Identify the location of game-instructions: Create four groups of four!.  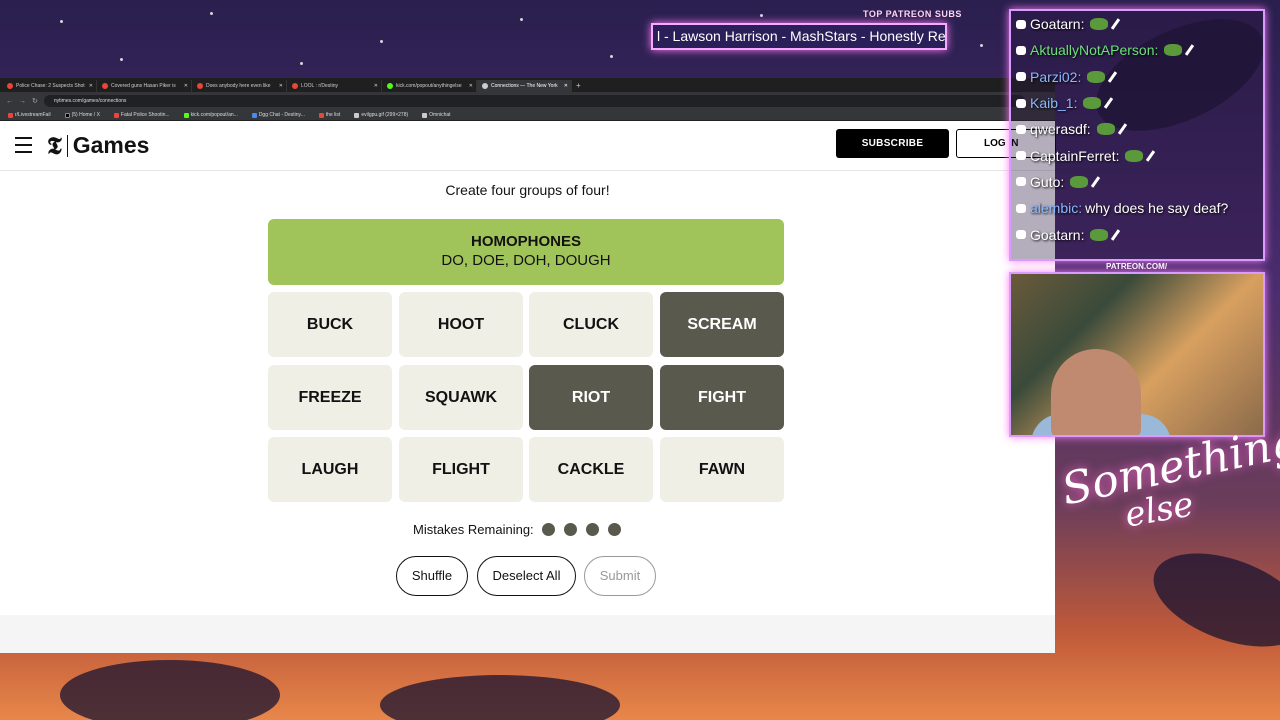
(527, 190).